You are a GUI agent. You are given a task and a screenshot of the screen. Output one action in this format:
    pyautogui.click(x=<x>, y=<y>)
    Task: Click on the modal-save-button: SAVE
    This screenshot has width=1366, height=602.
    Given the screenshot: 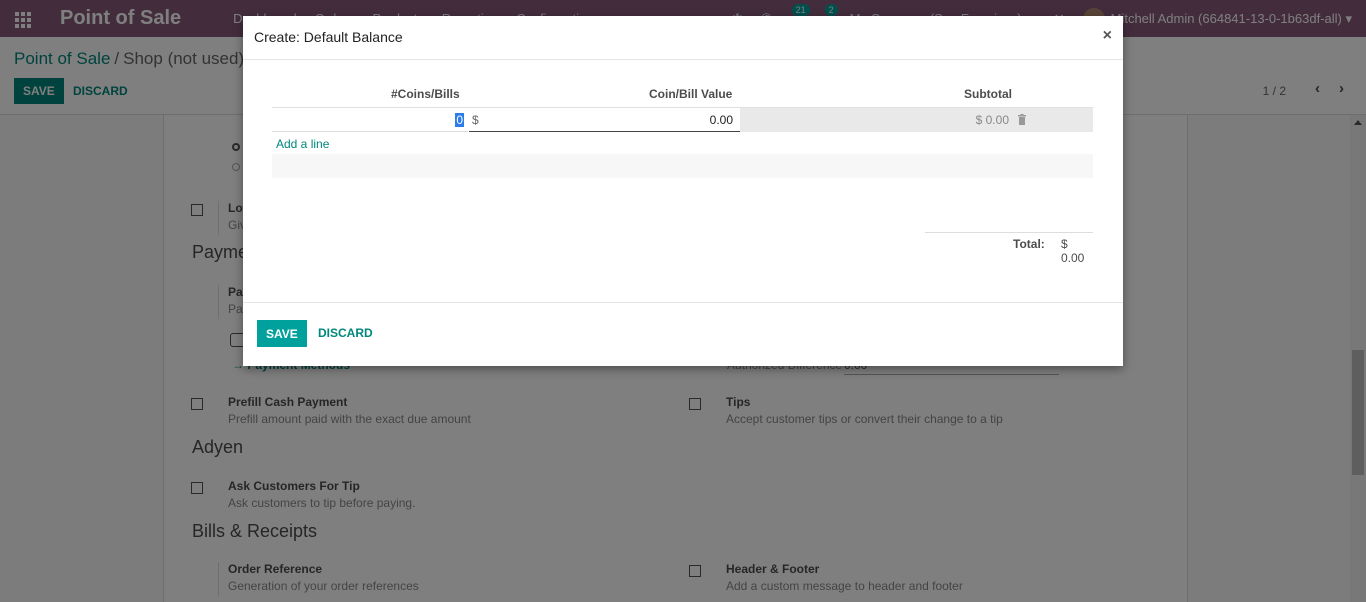 What is the action you would take?
    pyautogui.click(x=282, y=333)
    